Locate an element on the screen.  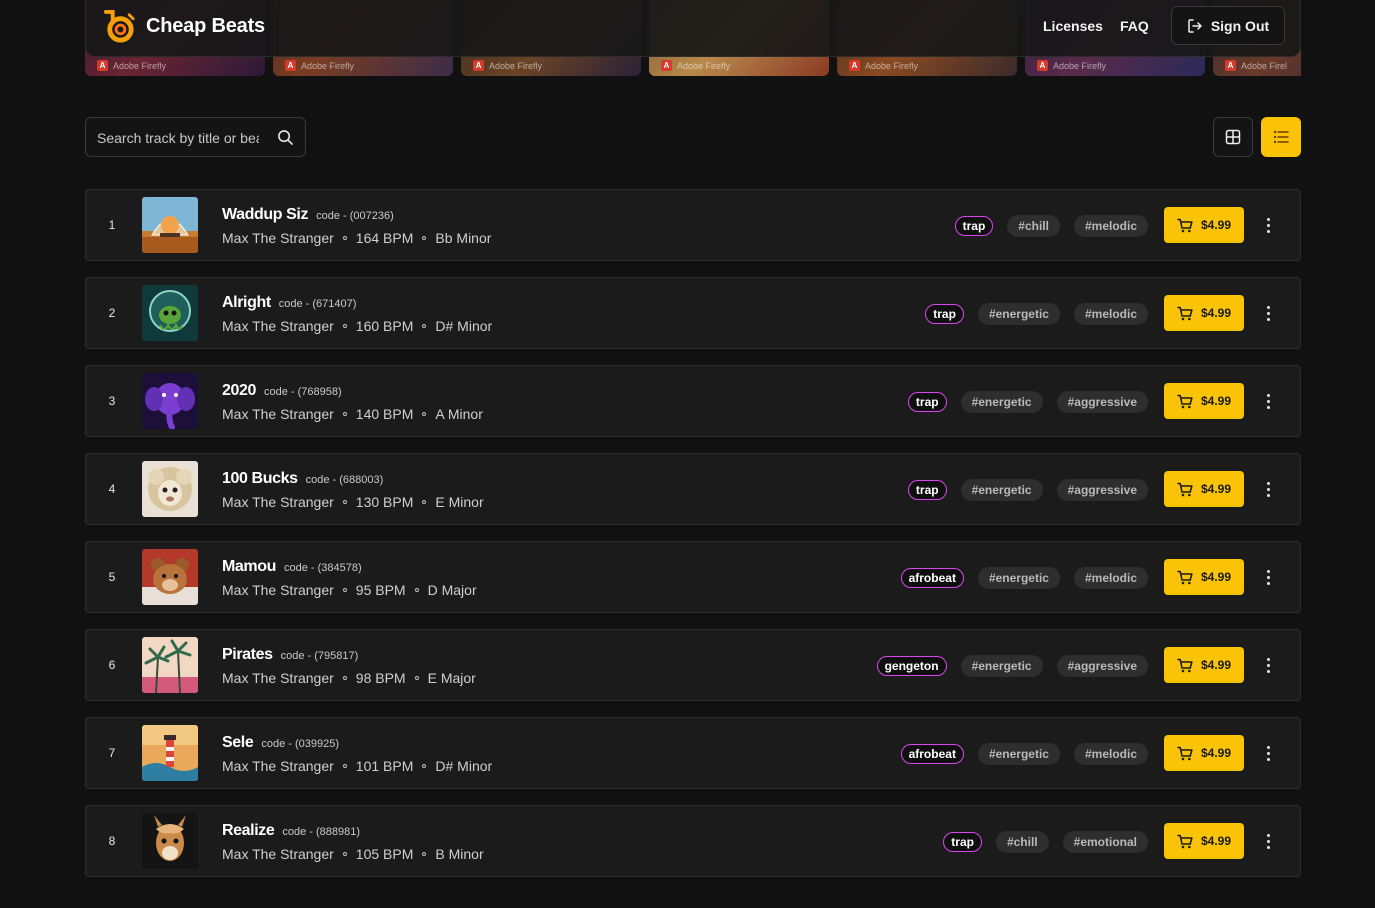
grid-view-button is located at coordinates (1233, 137).